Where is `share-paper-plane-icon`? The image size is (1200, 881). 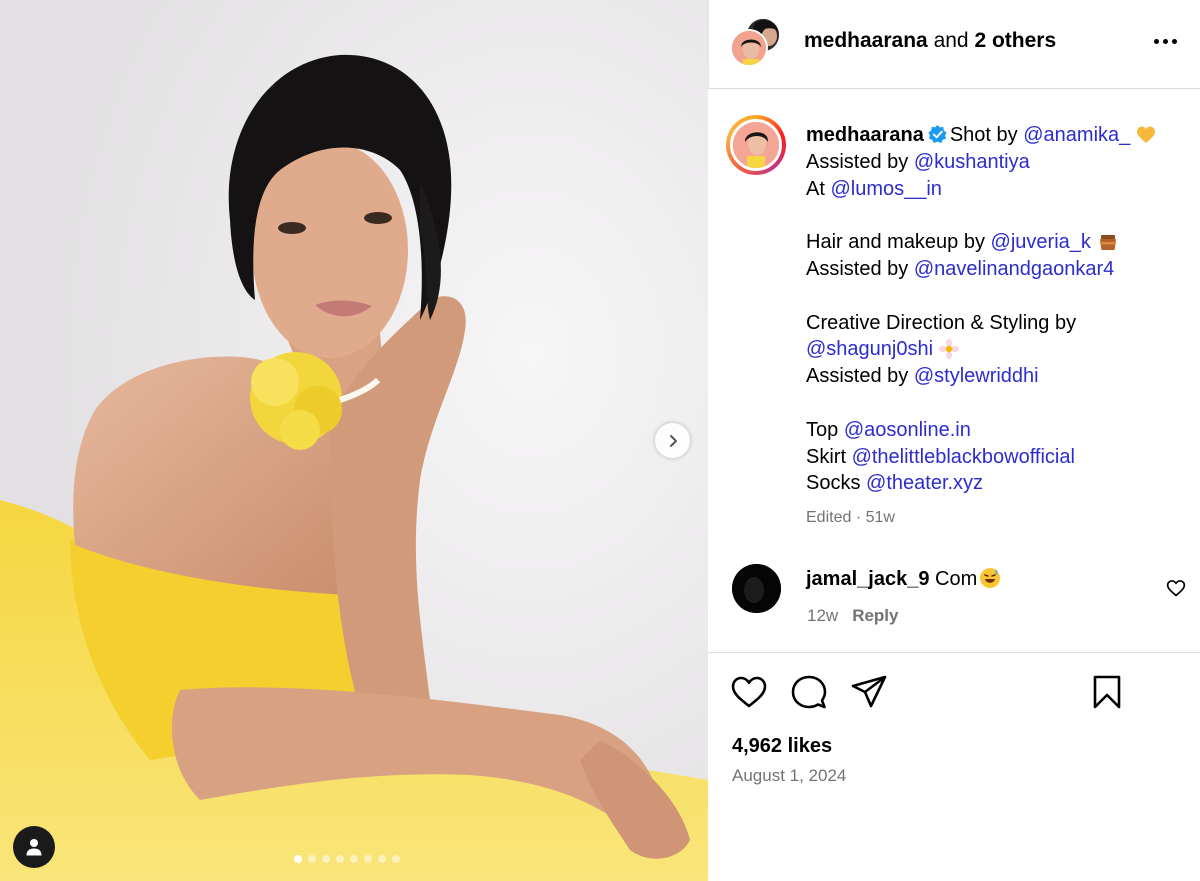
share-paper-plane-icon is located at coordinates (869, 692).